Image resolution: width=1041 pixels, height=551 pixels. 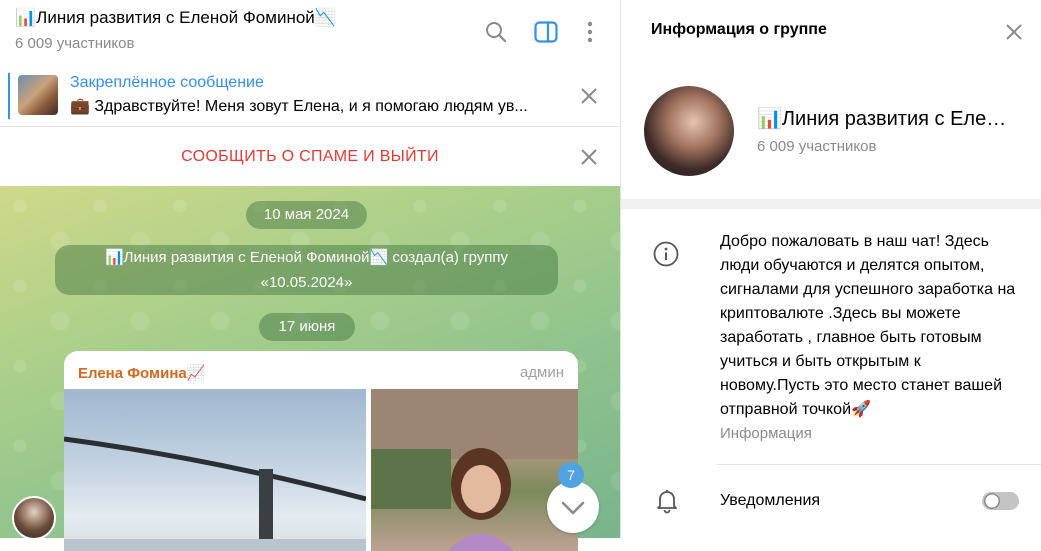 I want to click on spam-bar: СООБЩИТЬ О СПАМЕ И ВЫЙТИ, so click(x=310, y=156).